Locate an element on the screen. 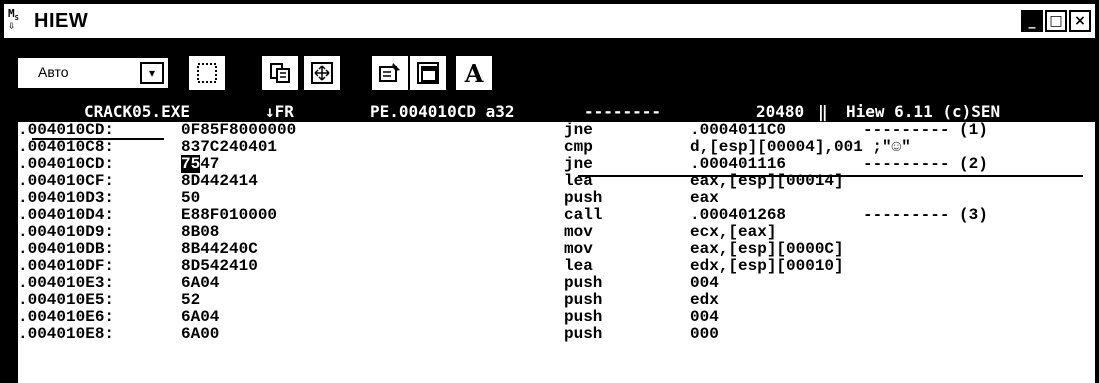 Image resolution: width=1099 pixels, height=383 pixels. fullscreen-button is located at coordinates (322, 73).